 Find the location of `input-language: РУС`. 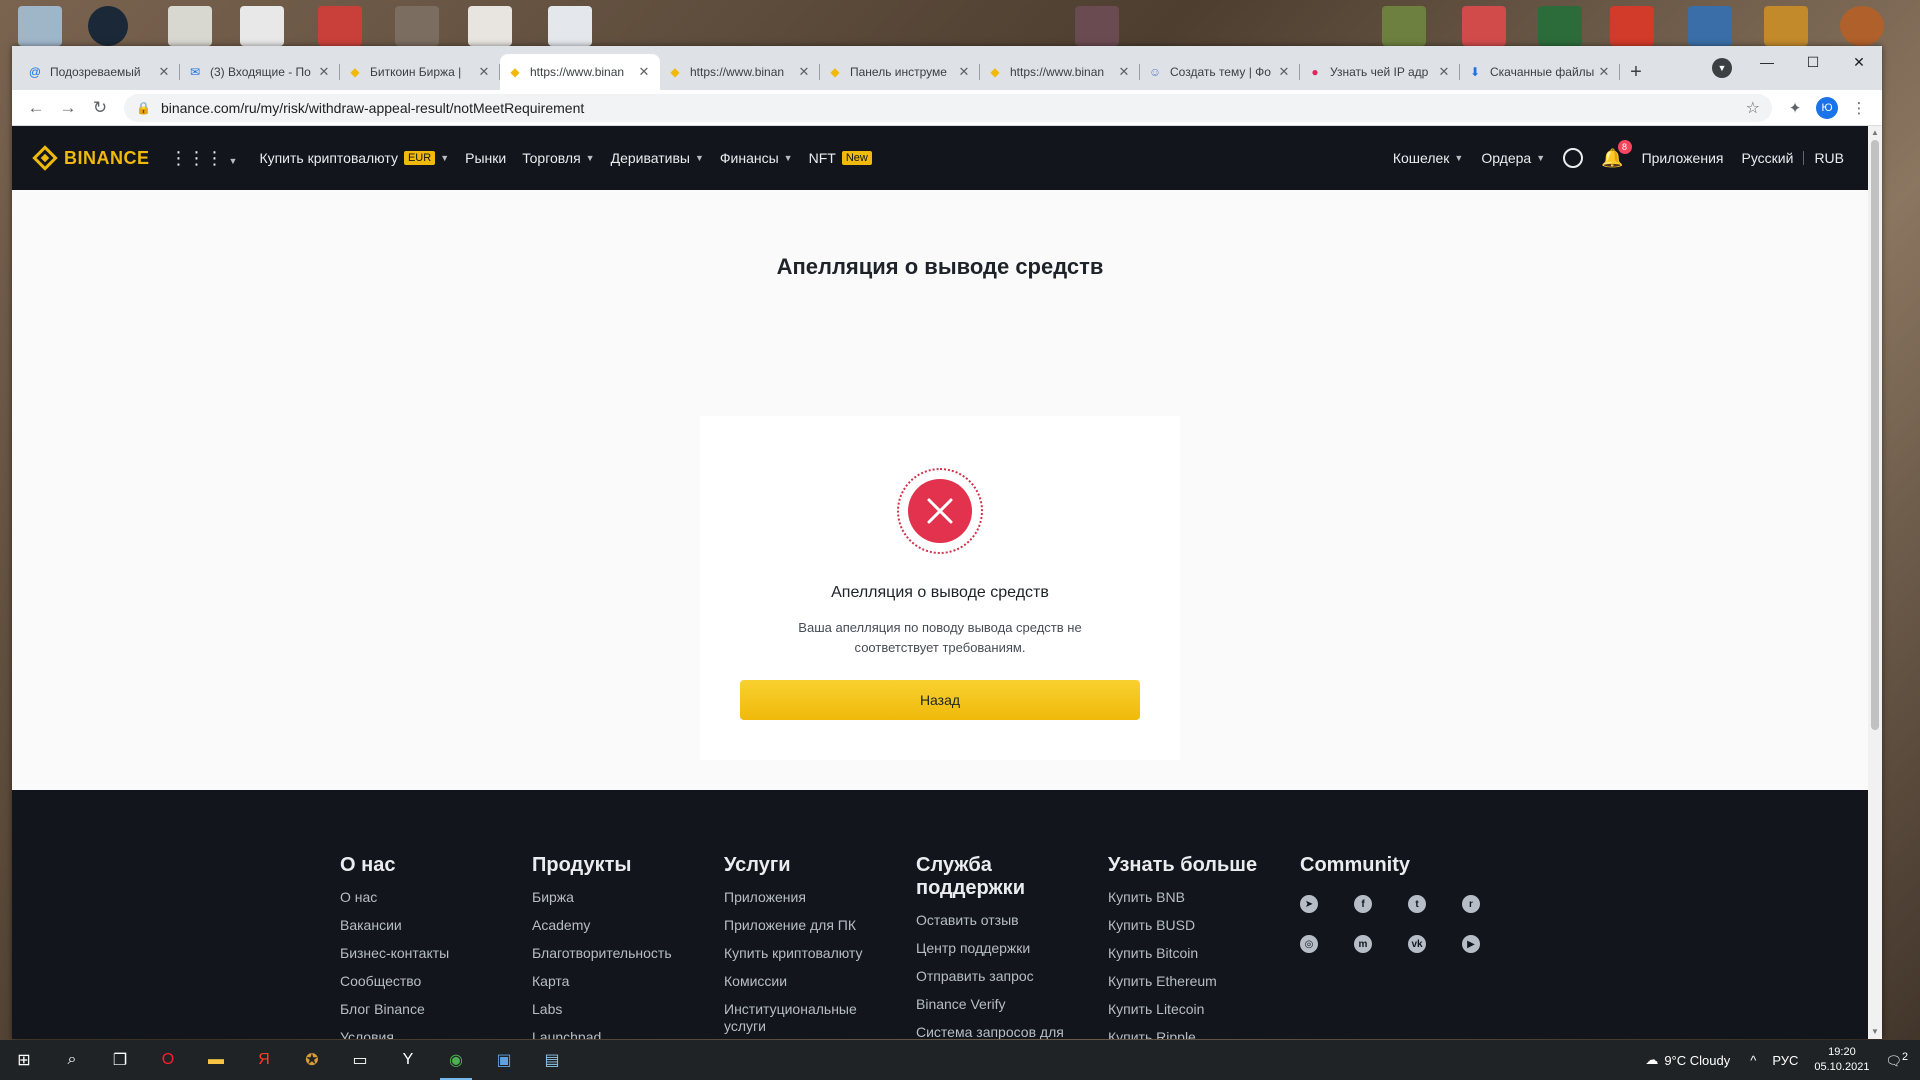

input-language: РУС is located at coordinates (1785, 1060).